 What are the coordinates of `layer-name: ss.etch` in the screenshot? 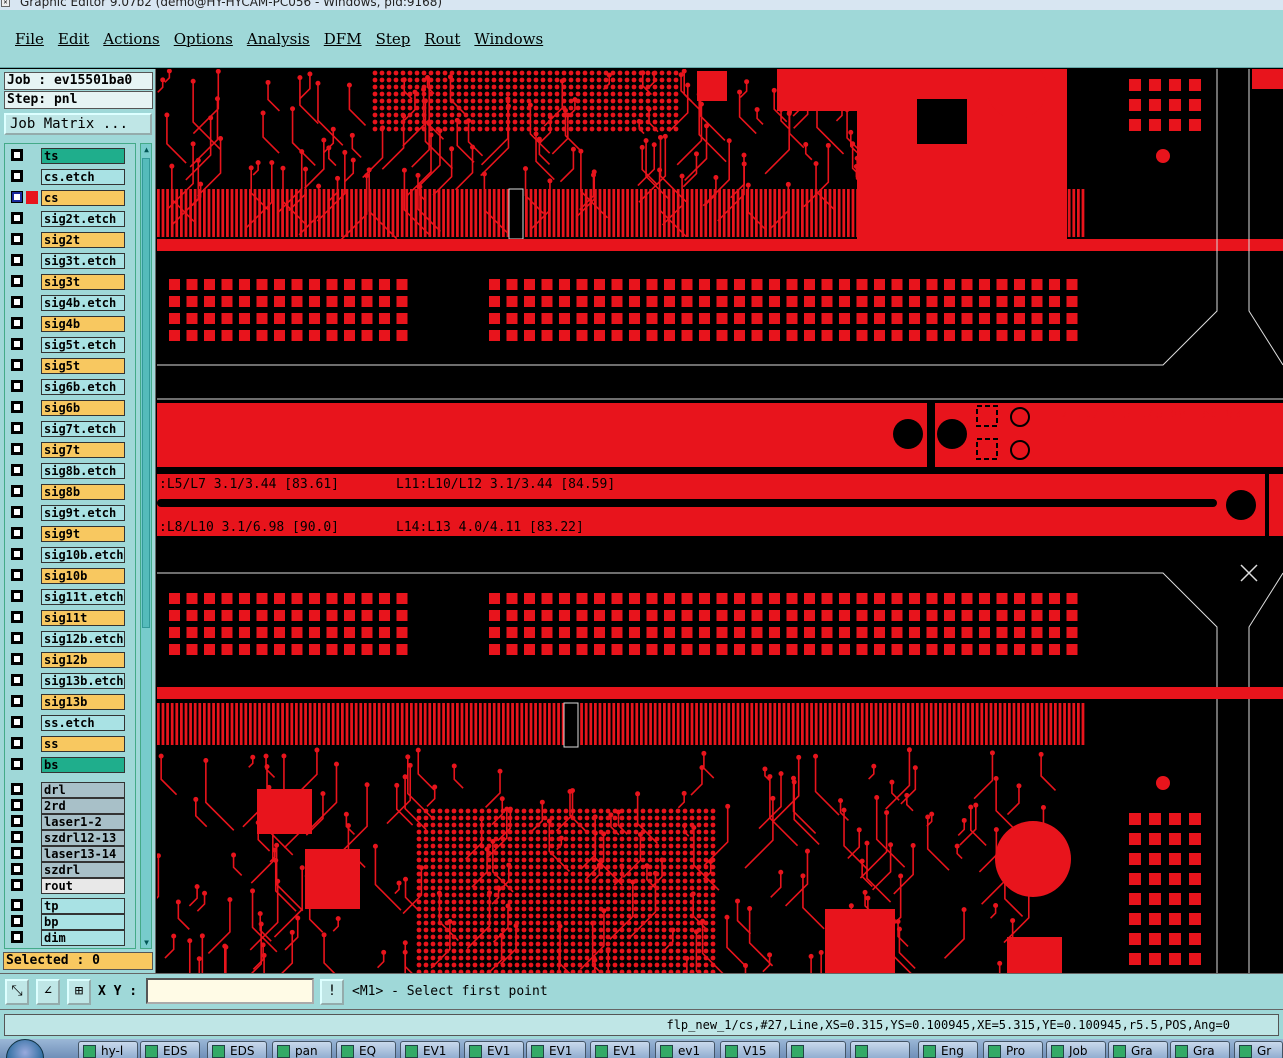 It's located at (83, 723).